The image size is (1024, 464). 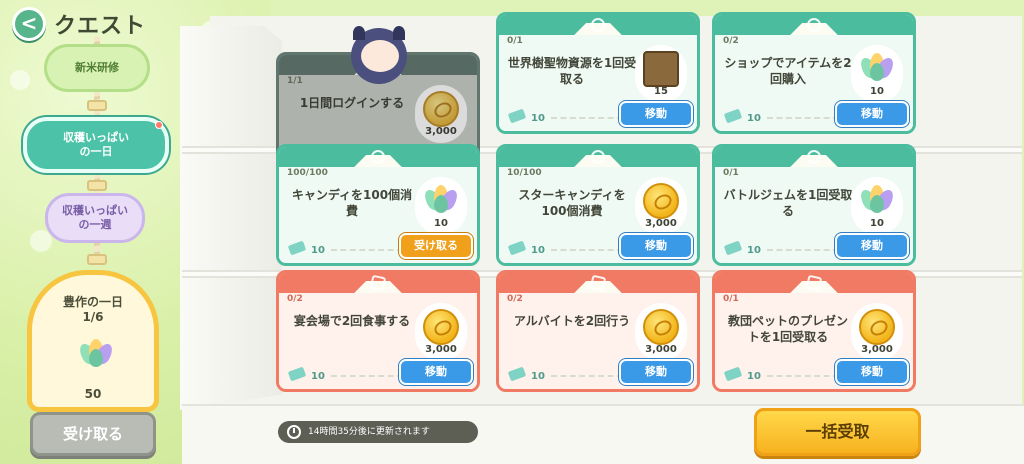 I want to click on refresh-timer: 14時間35分後に更新されます, so click(x=378, y=432).